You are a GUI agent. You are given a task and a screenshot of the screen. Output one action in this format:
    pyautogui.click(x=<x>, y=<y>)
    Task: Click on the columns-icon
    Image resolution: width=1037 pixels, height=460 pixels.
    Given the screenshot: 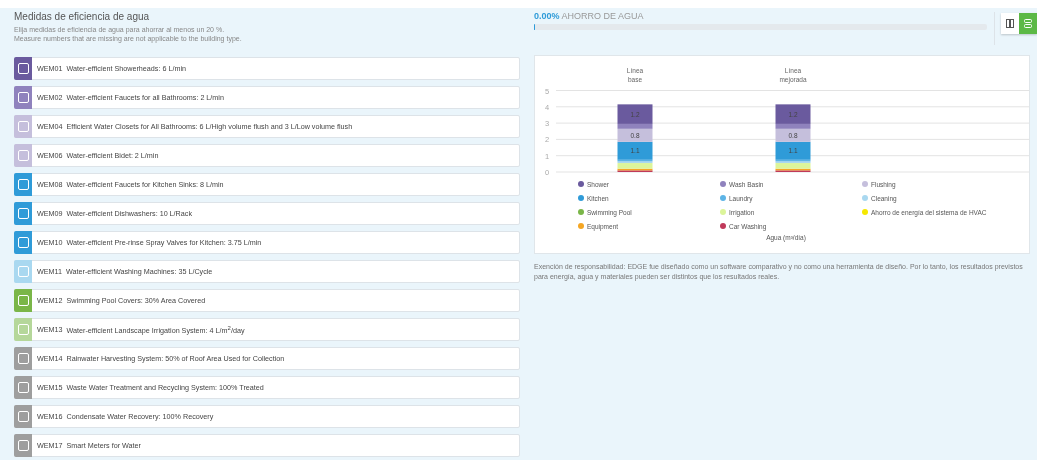 What is the action you would take?
    pyautogui.click(x=1010, y=23)
    